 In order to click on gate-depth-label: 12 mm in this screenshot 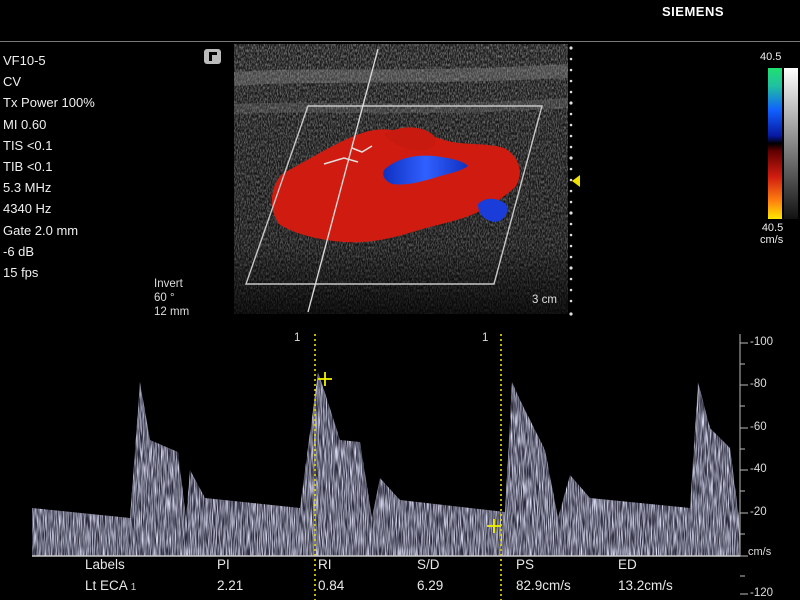, I will do `click(172, 312)`.